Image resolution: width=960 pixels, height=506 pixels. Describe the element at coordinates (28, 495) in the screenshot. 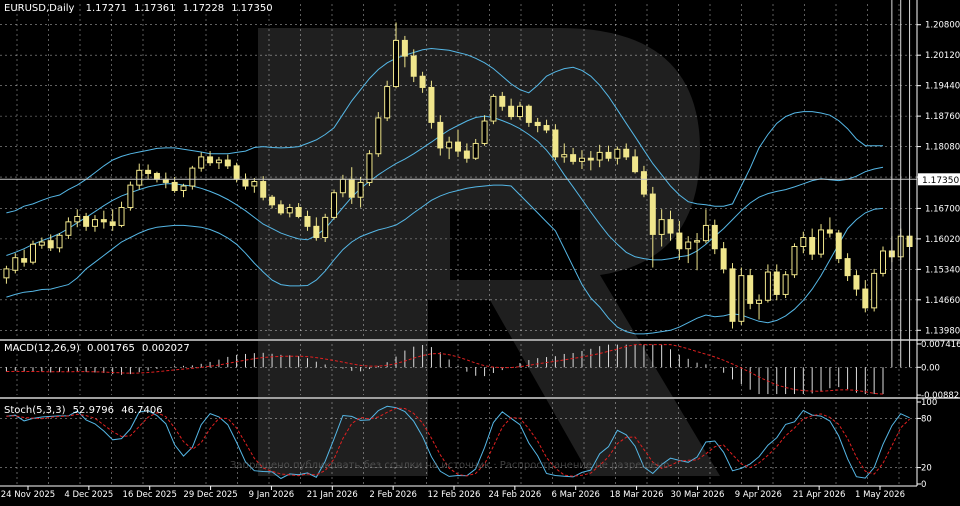

I see `time-tick-label: 24 Nov 2025` at that location.